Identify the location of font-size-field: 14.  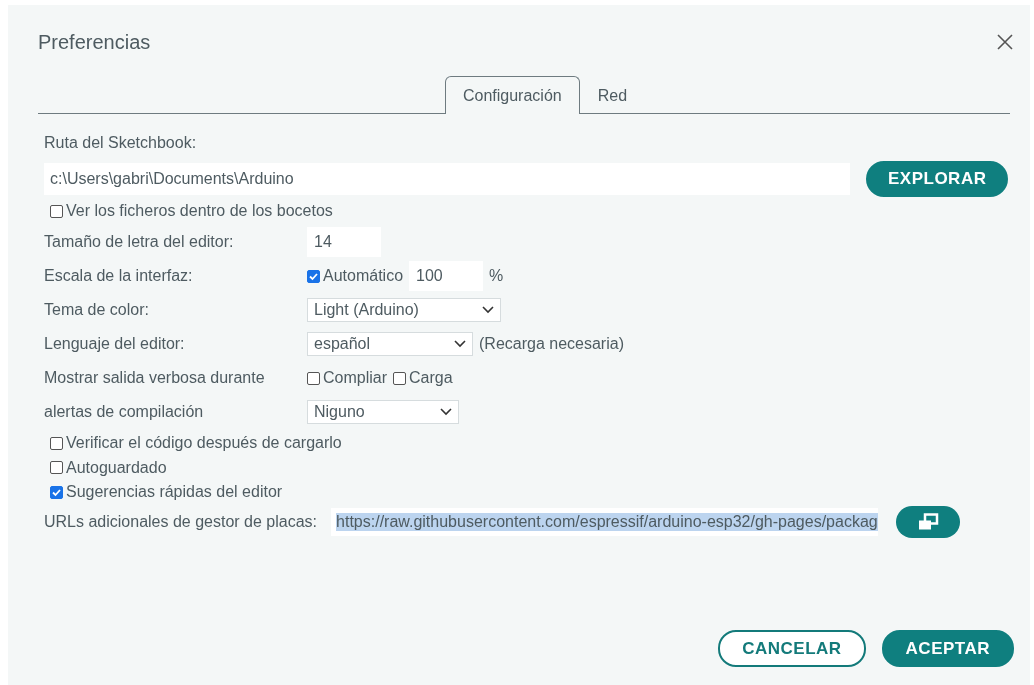
(344, 242).